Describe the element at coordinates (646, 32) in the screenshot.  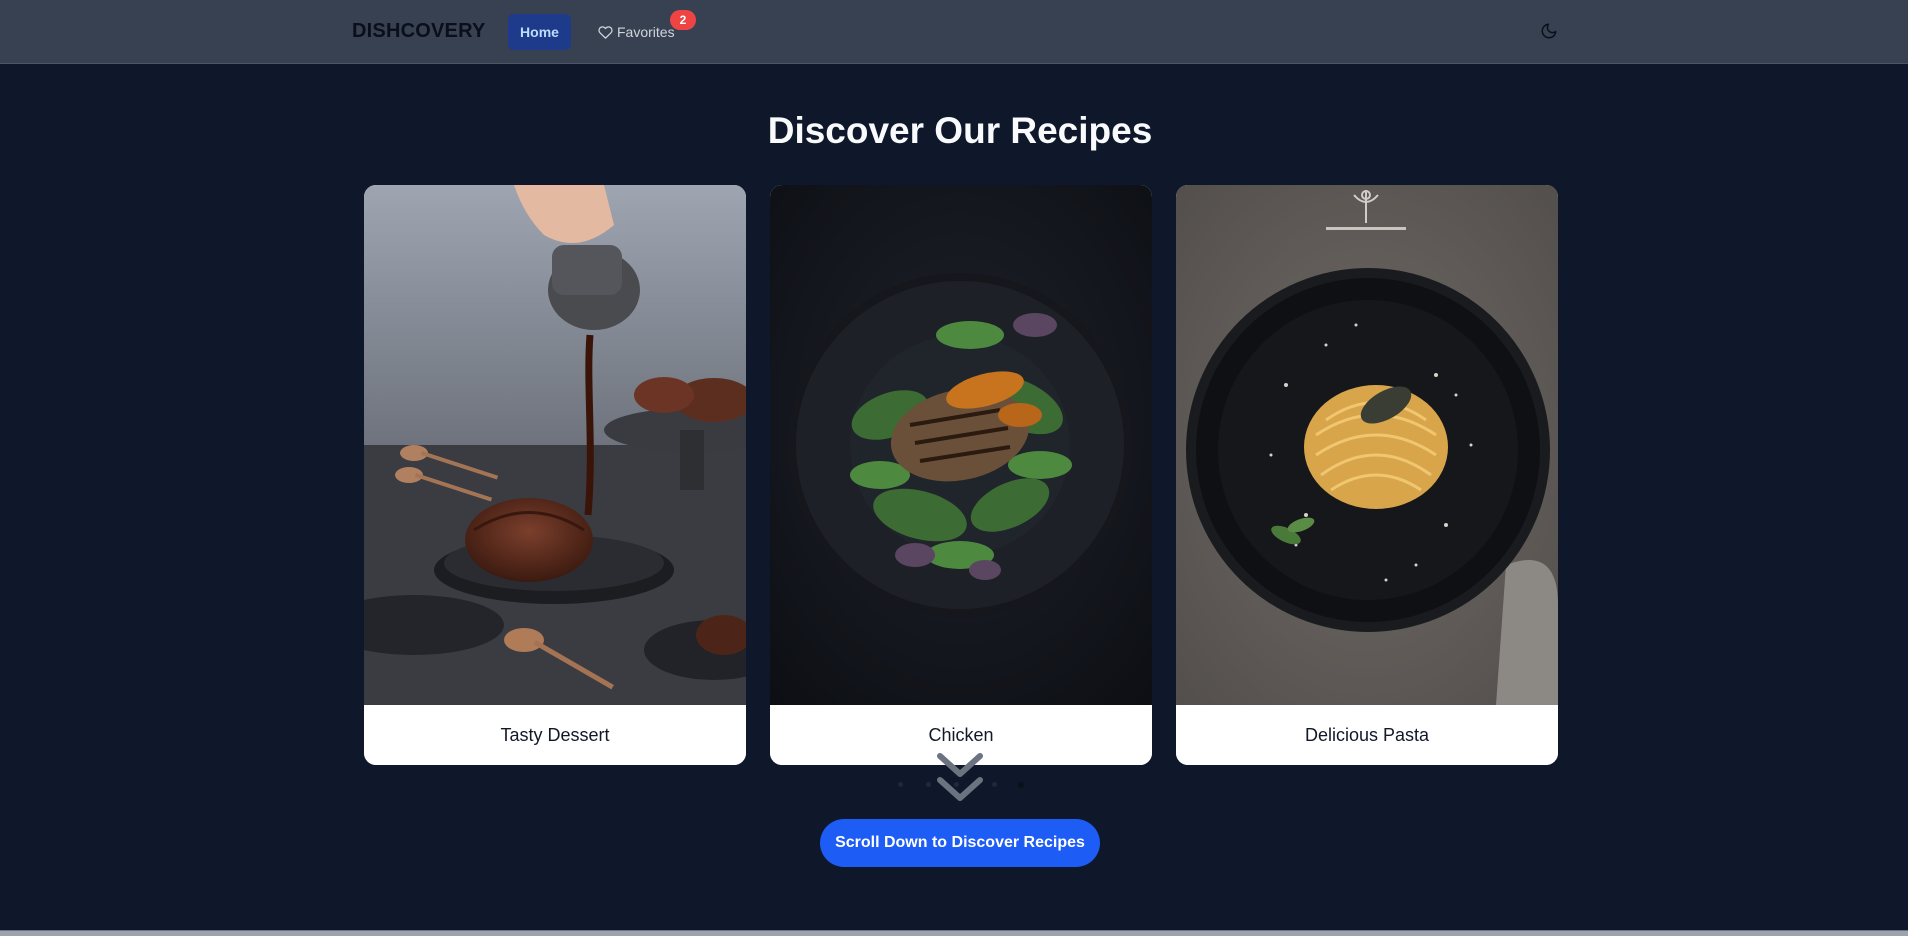
I see `favorites-label: Favorites` at that location.